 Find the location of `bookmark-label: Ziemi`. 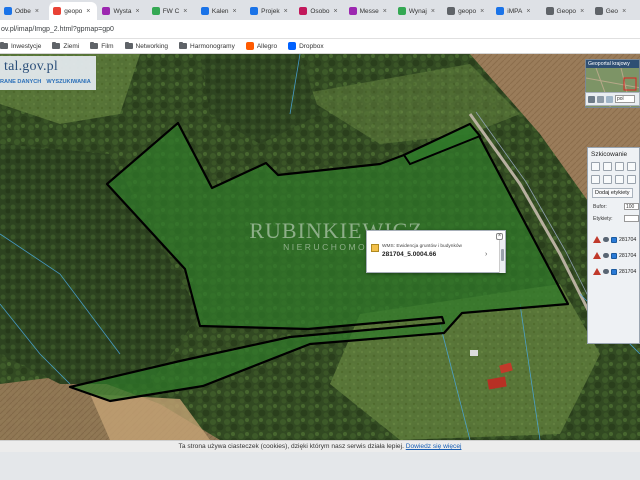

bookmark-label: Ziemi is located at coordinates (71, 46).